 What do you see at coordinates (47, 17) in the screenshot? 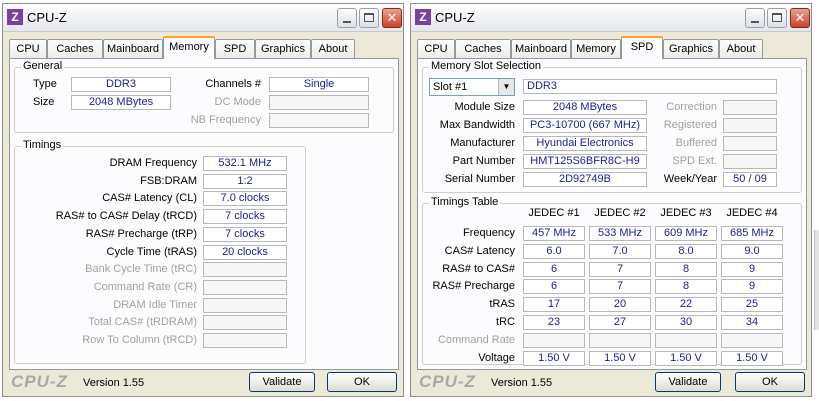
I see `window-title: CPU-Z` at bounding box center [47, 17].